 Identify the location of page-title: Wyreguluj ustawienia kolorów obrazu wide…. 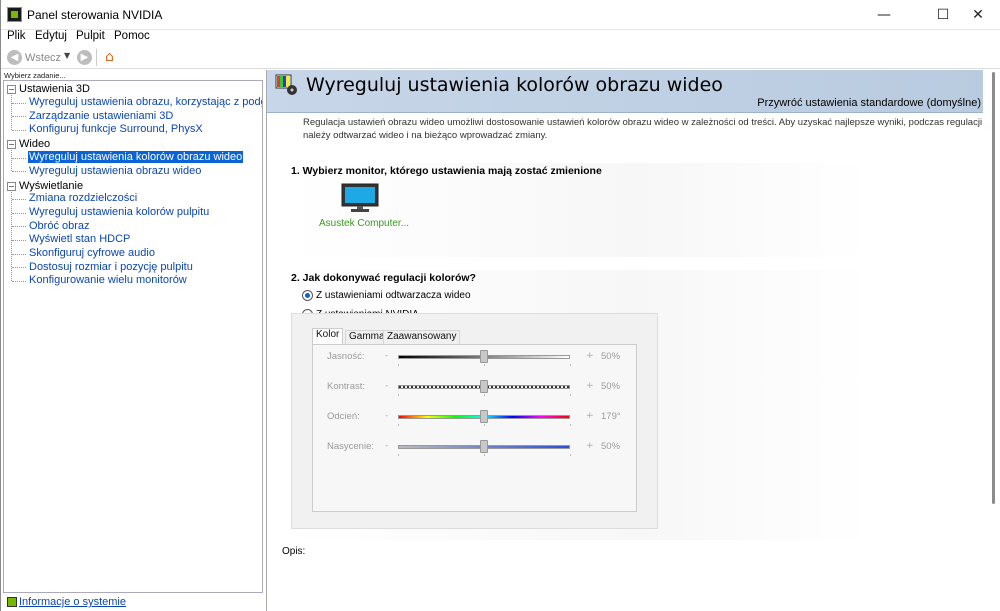
(514, 85).